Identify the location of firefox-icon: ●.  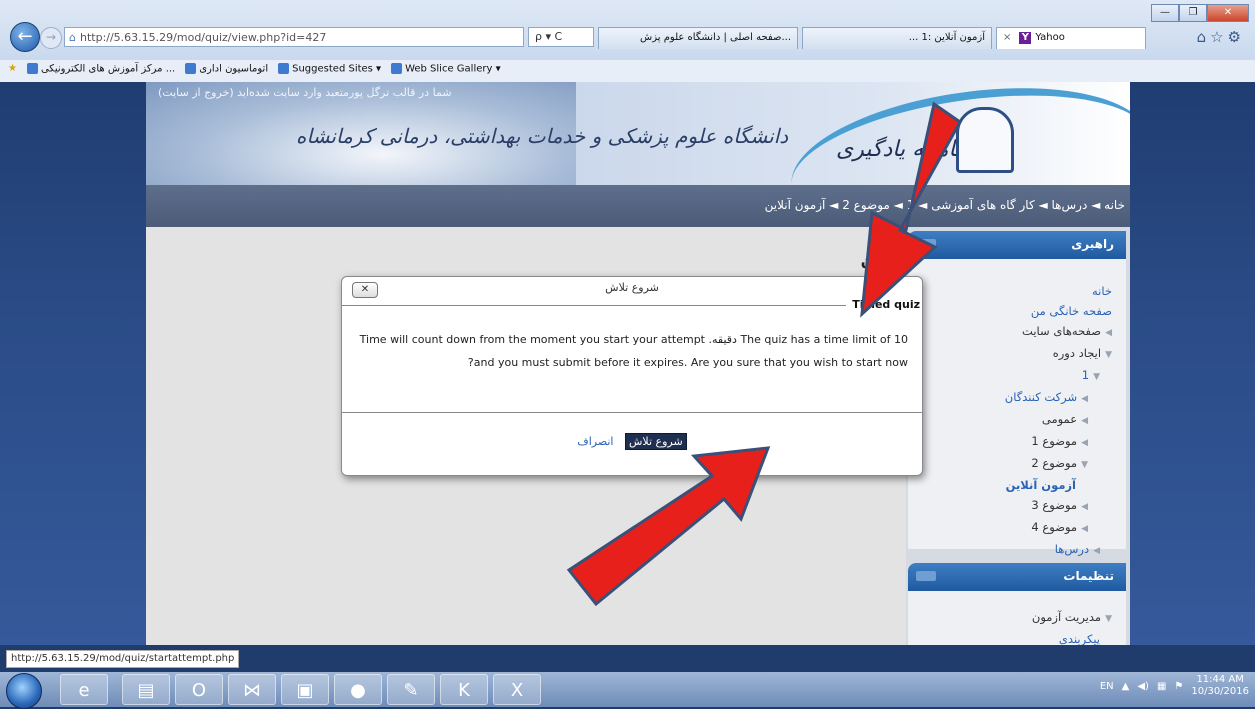
(358, 689).